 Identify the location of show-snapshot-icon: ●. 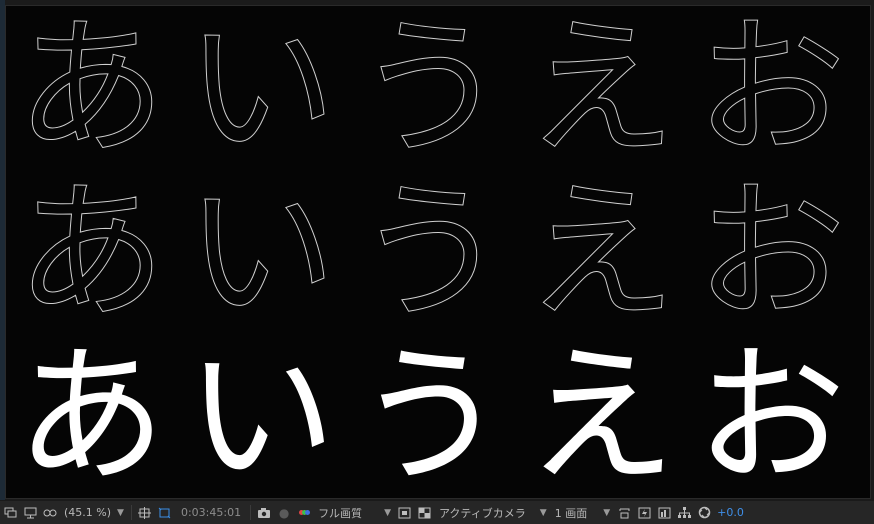
(284, 512).